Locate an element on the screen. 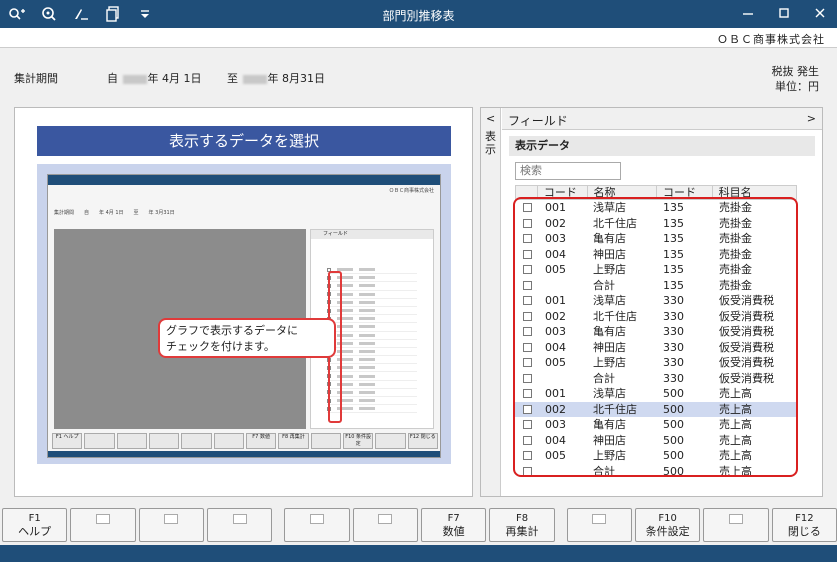  report-header: 集計期間 自 年 4月 1日 至 年 8月31日 税抜 発生 単位：円 is located at coordinates (418, 73).